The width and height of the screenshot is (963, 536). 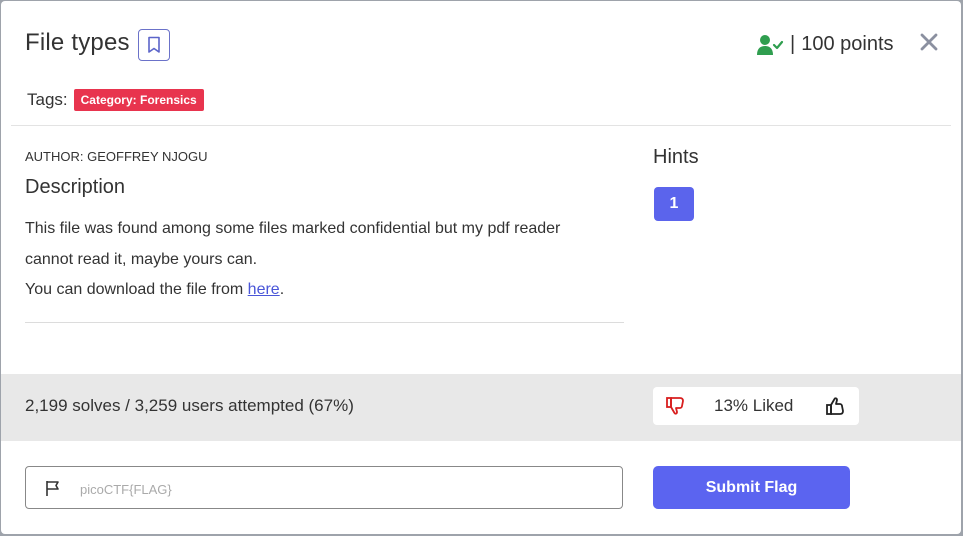 What do you see at coordinates (282, 289) in the screenshot?
I see `download-suffix: .` at bounding box center [282, 289].